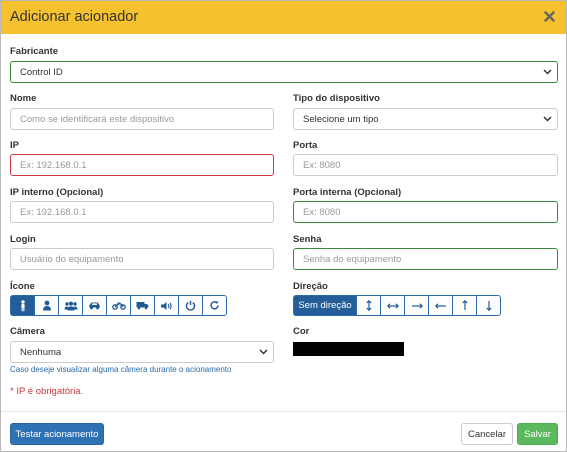 This screenshot has height=452, width=567. I want to click on login-input, so click(142, 259).